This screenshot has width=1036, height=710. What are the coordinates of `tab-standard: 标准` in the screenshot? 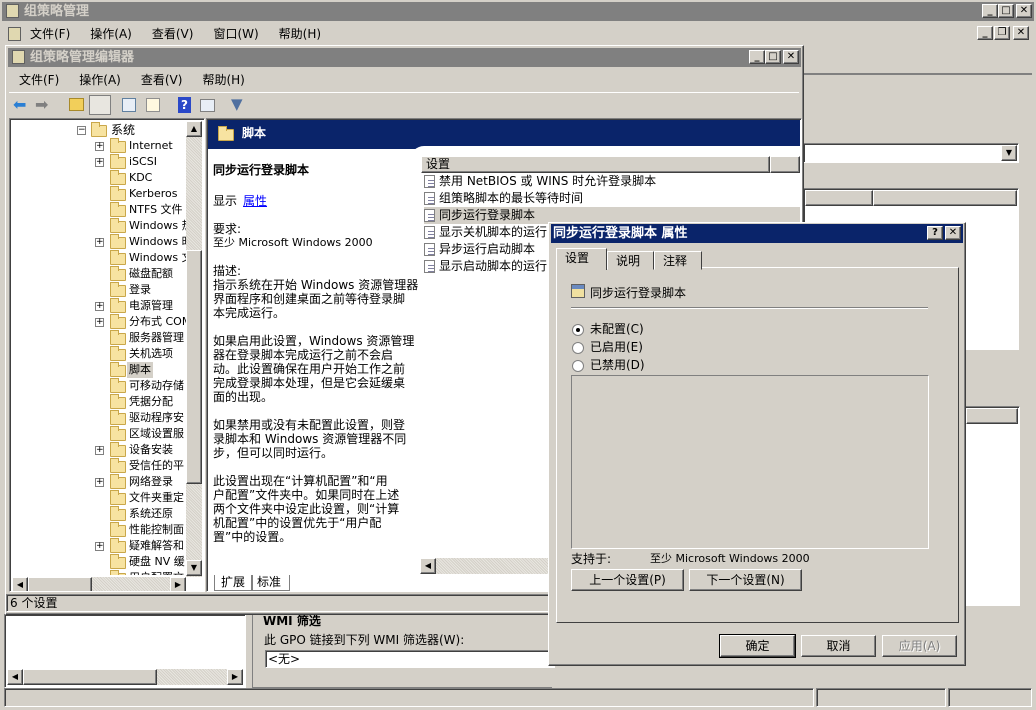 It's located at (271, 583).